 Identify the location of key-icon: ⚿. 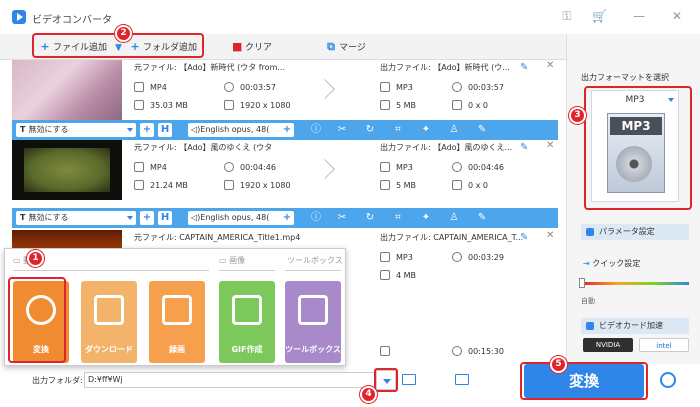
(567, 16).